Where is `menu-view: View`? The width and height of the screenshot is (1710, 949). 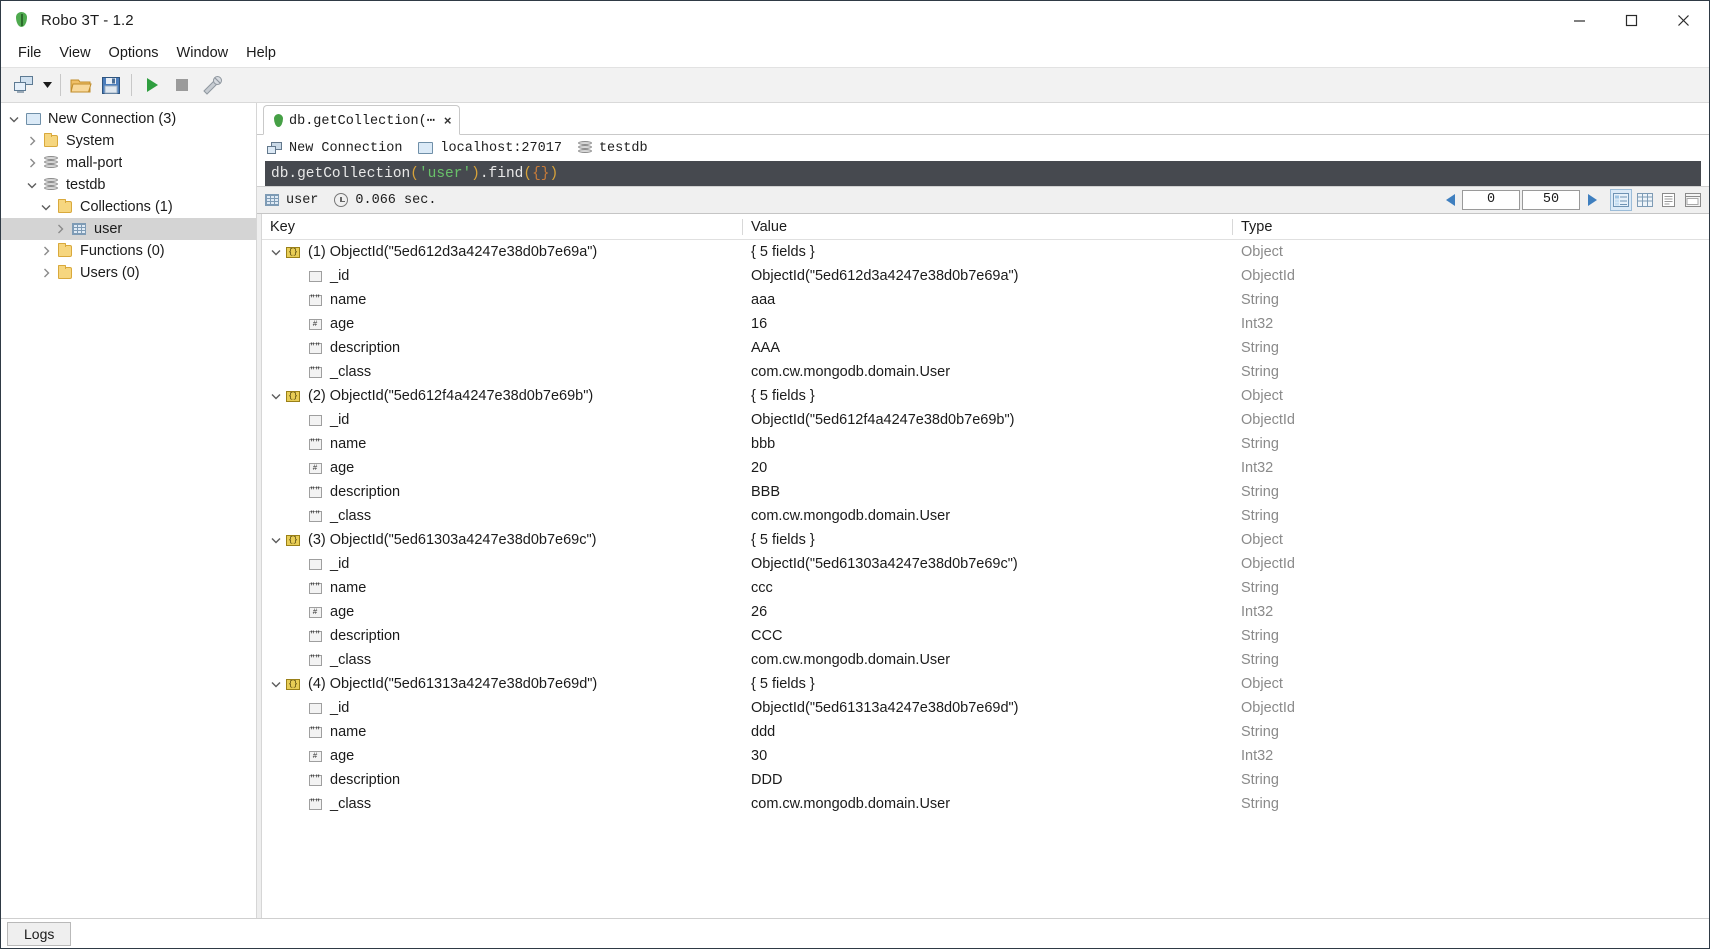
menu-view: View is located at coordinates (74, 53).